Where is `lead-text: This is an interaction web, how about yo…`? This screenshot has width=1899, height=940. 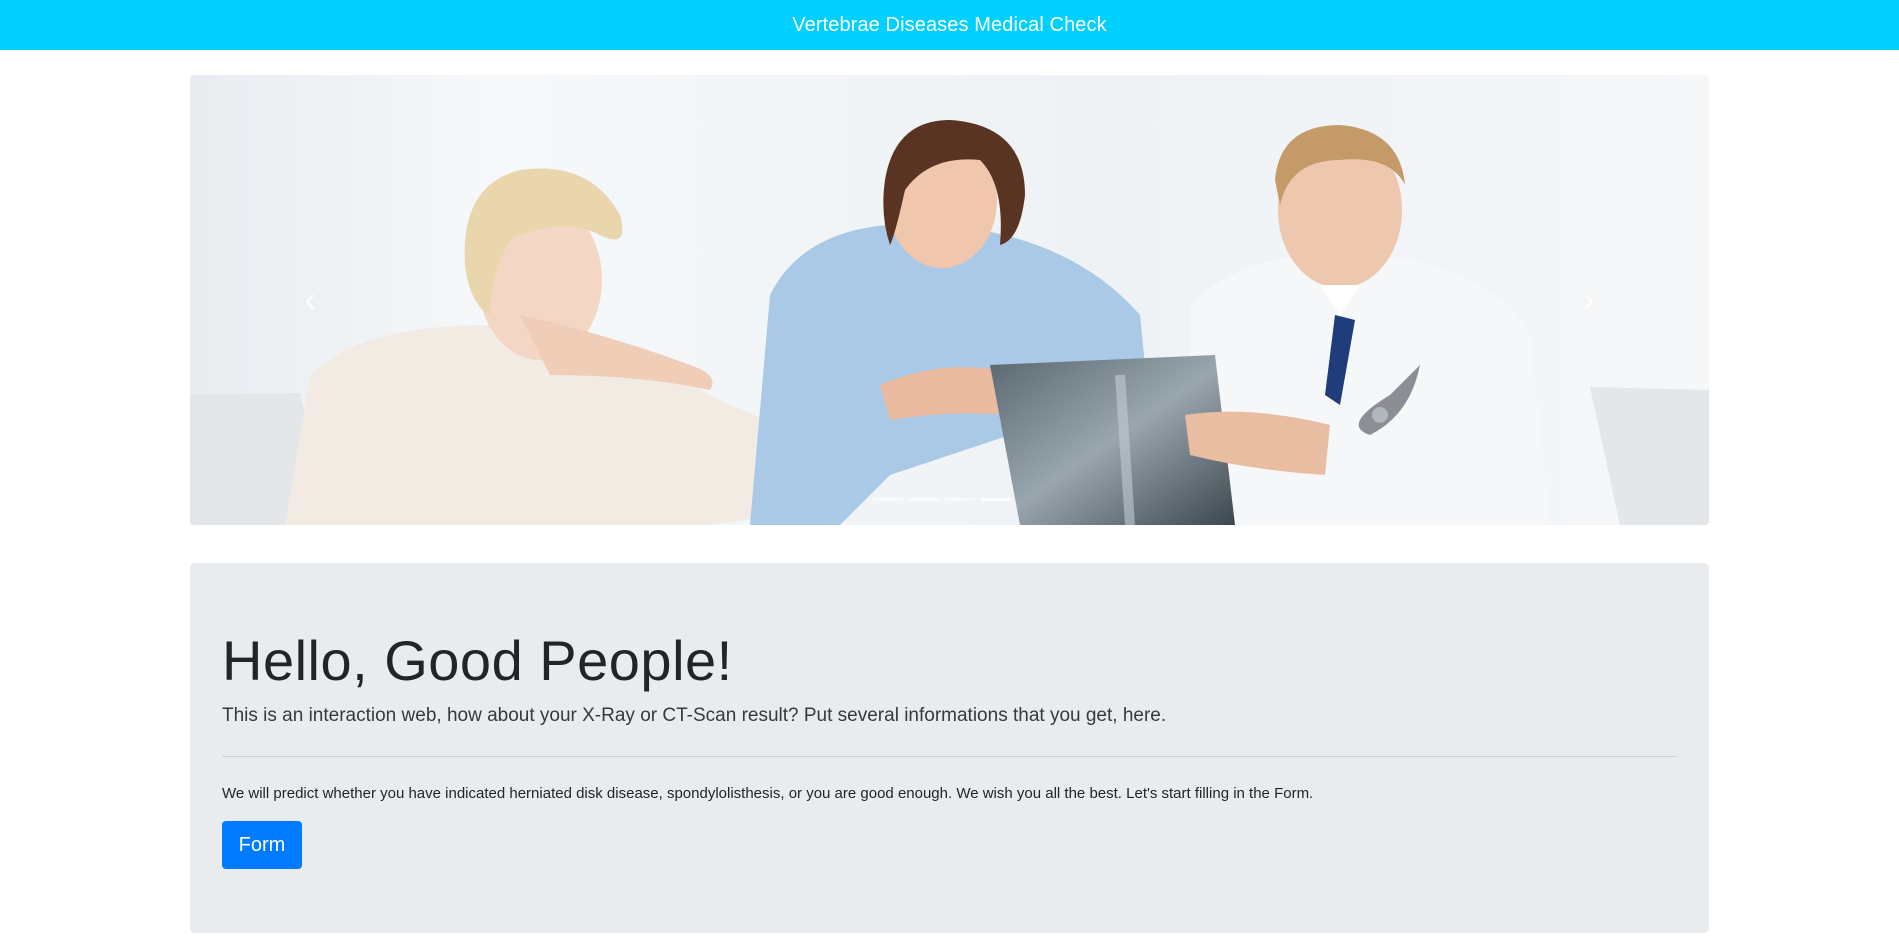 lead-text: This is an interaction web, how about yo… is located at coordinates (694, 715).